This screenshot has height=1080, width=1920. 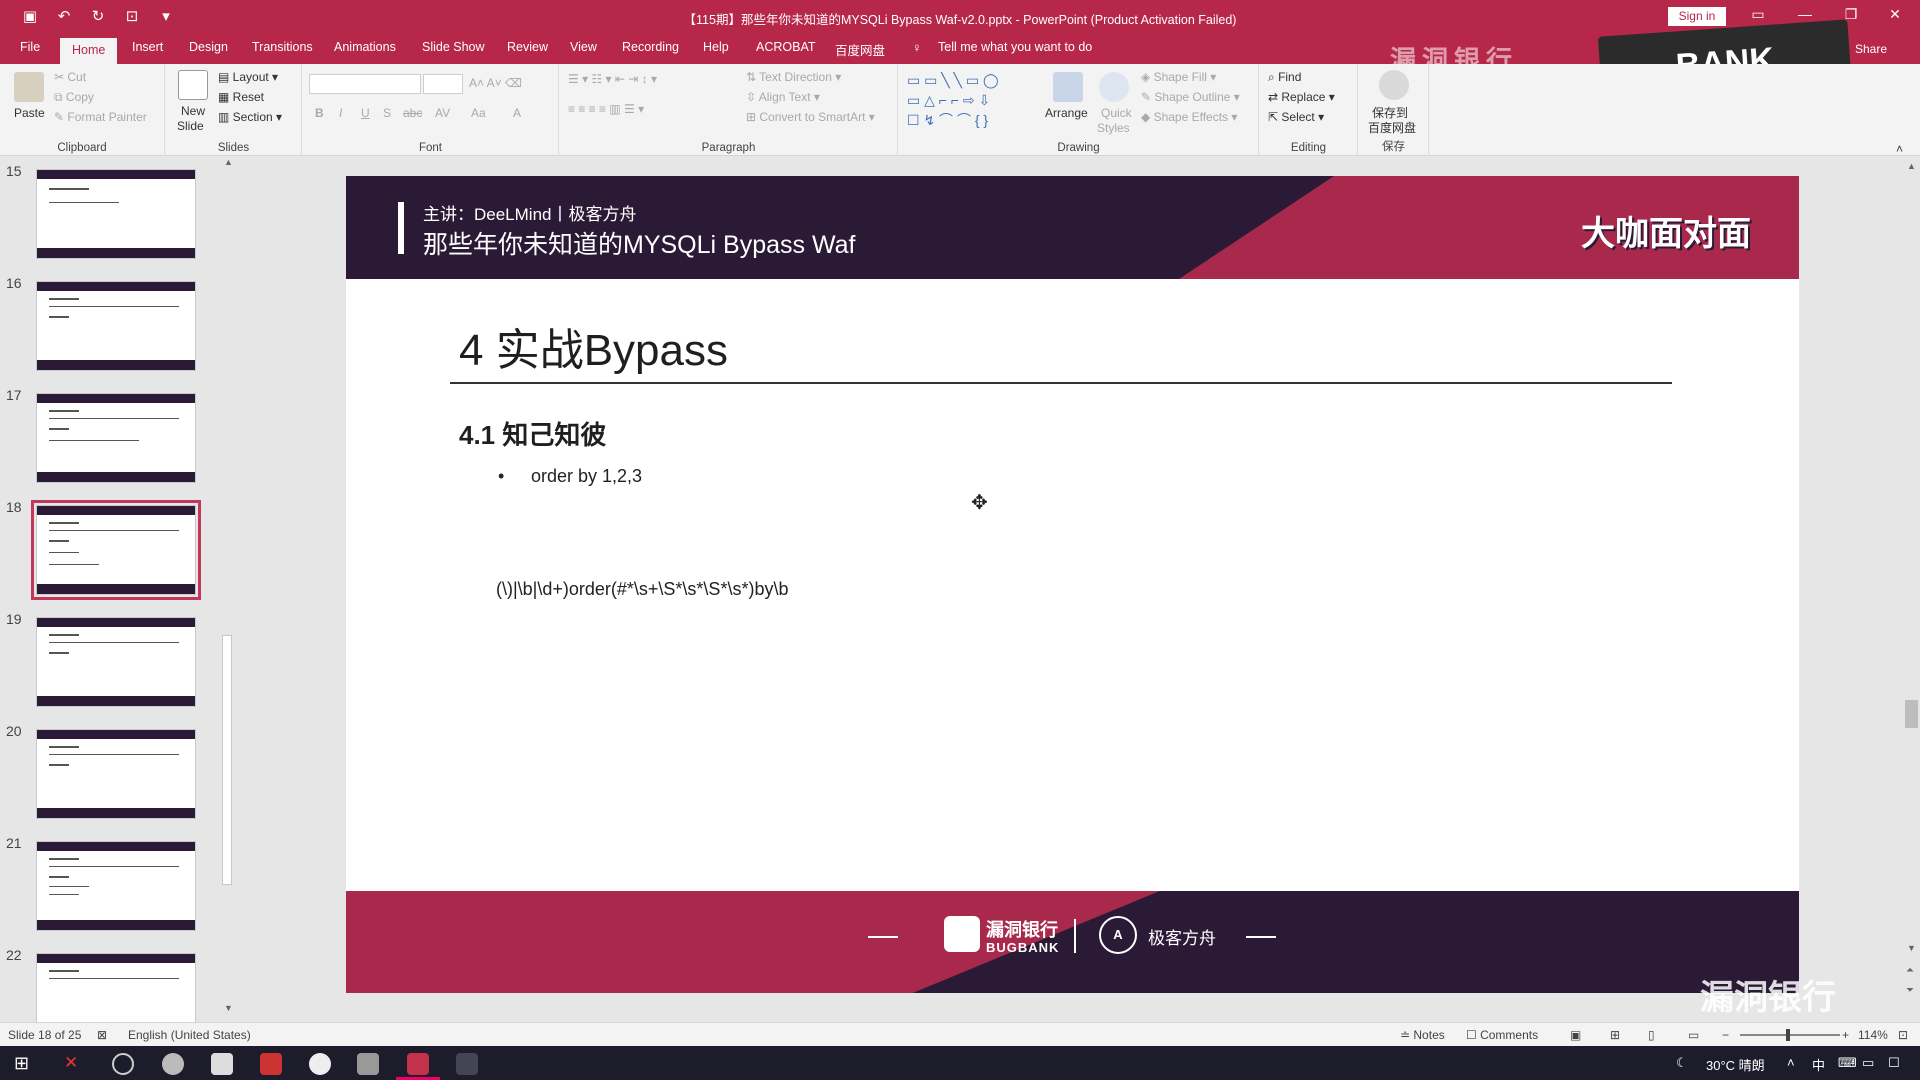 I want to click on app-circle-icon, so click(x=123, y=1064).